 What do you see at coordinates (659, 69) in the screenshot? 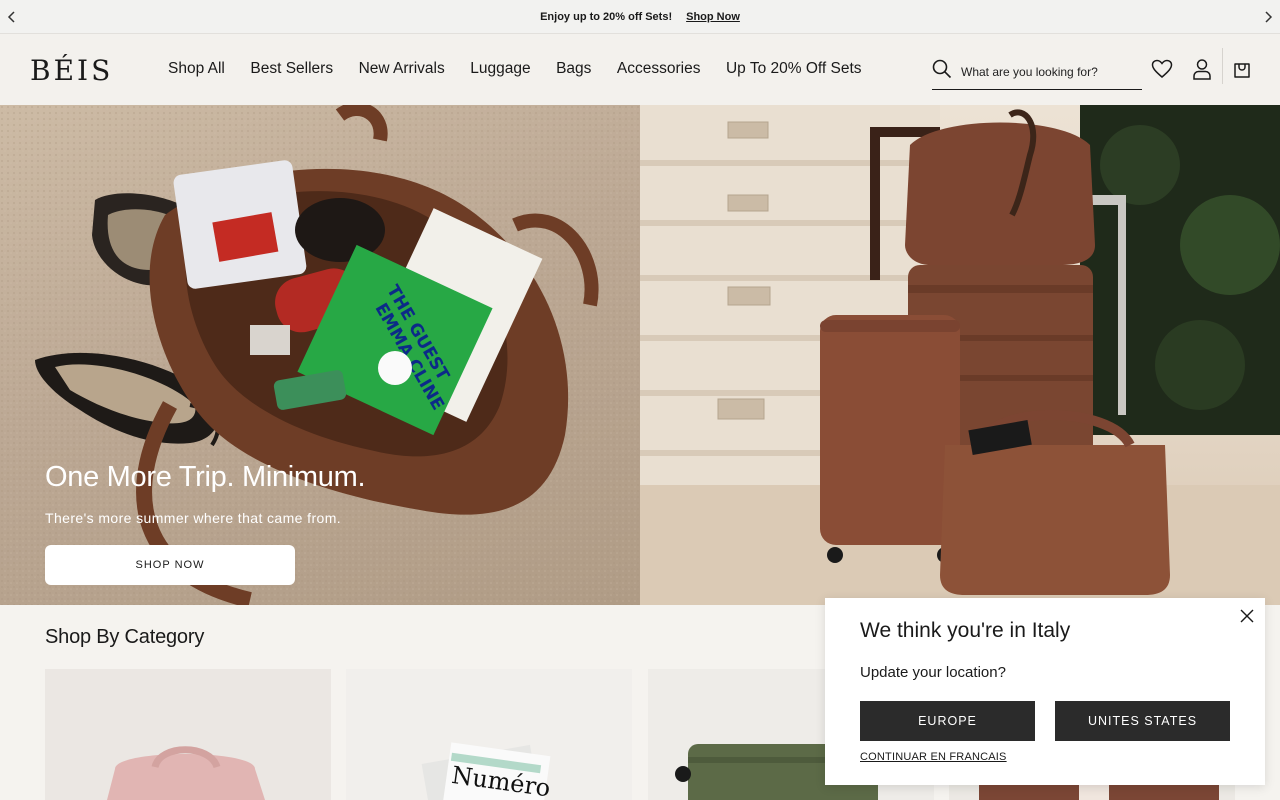
I see `nav-accessories: Accessories` at bounding box center [659, 69].